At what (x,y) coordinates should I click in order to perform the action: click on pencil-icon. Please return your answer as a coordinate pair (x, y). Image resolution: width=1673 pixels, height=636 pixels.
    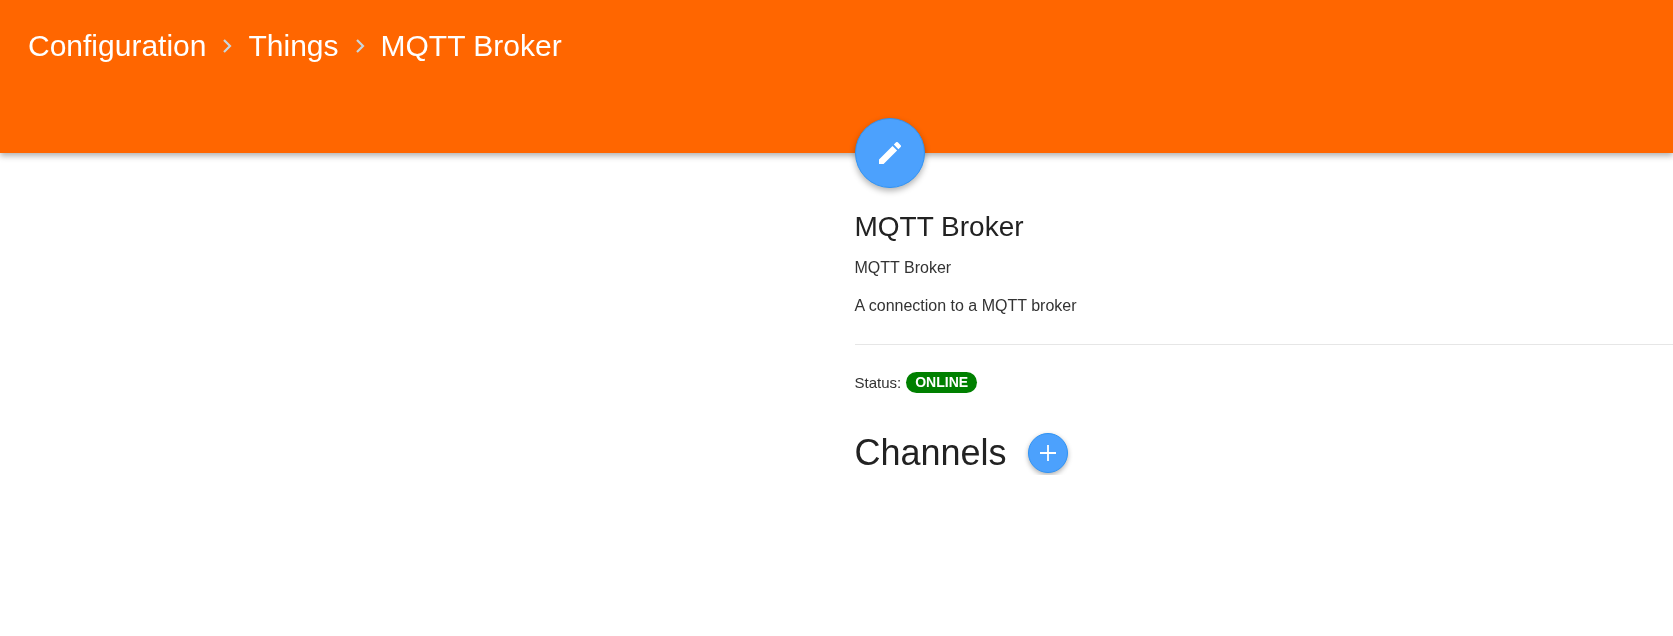
    Looking at the image, I should click on (889, 153).